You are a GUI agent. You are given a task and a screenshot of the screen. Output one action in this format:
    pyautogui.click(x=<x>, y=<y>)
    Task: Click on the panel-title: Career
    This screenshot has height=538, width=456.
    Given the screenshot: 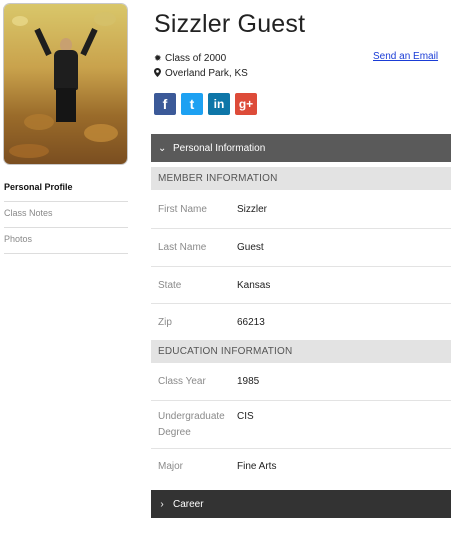 What is the action you would take?
    pyautogui.click(x=188, y=504)
    